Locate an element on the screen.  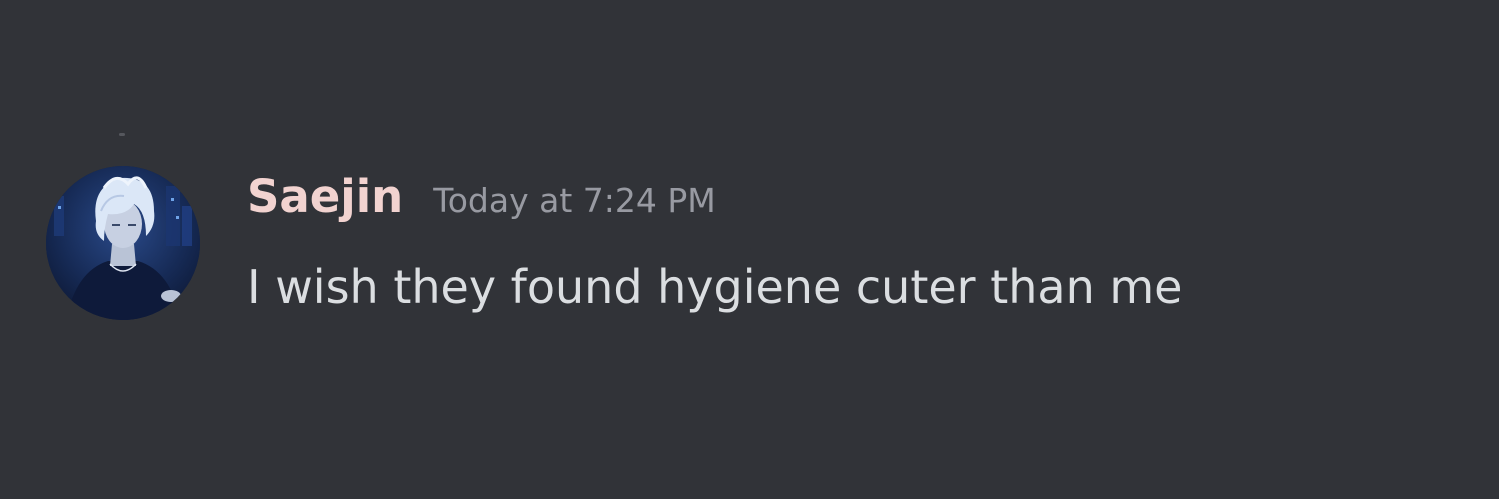
avatar-icon is located at coordinates (123, 243).